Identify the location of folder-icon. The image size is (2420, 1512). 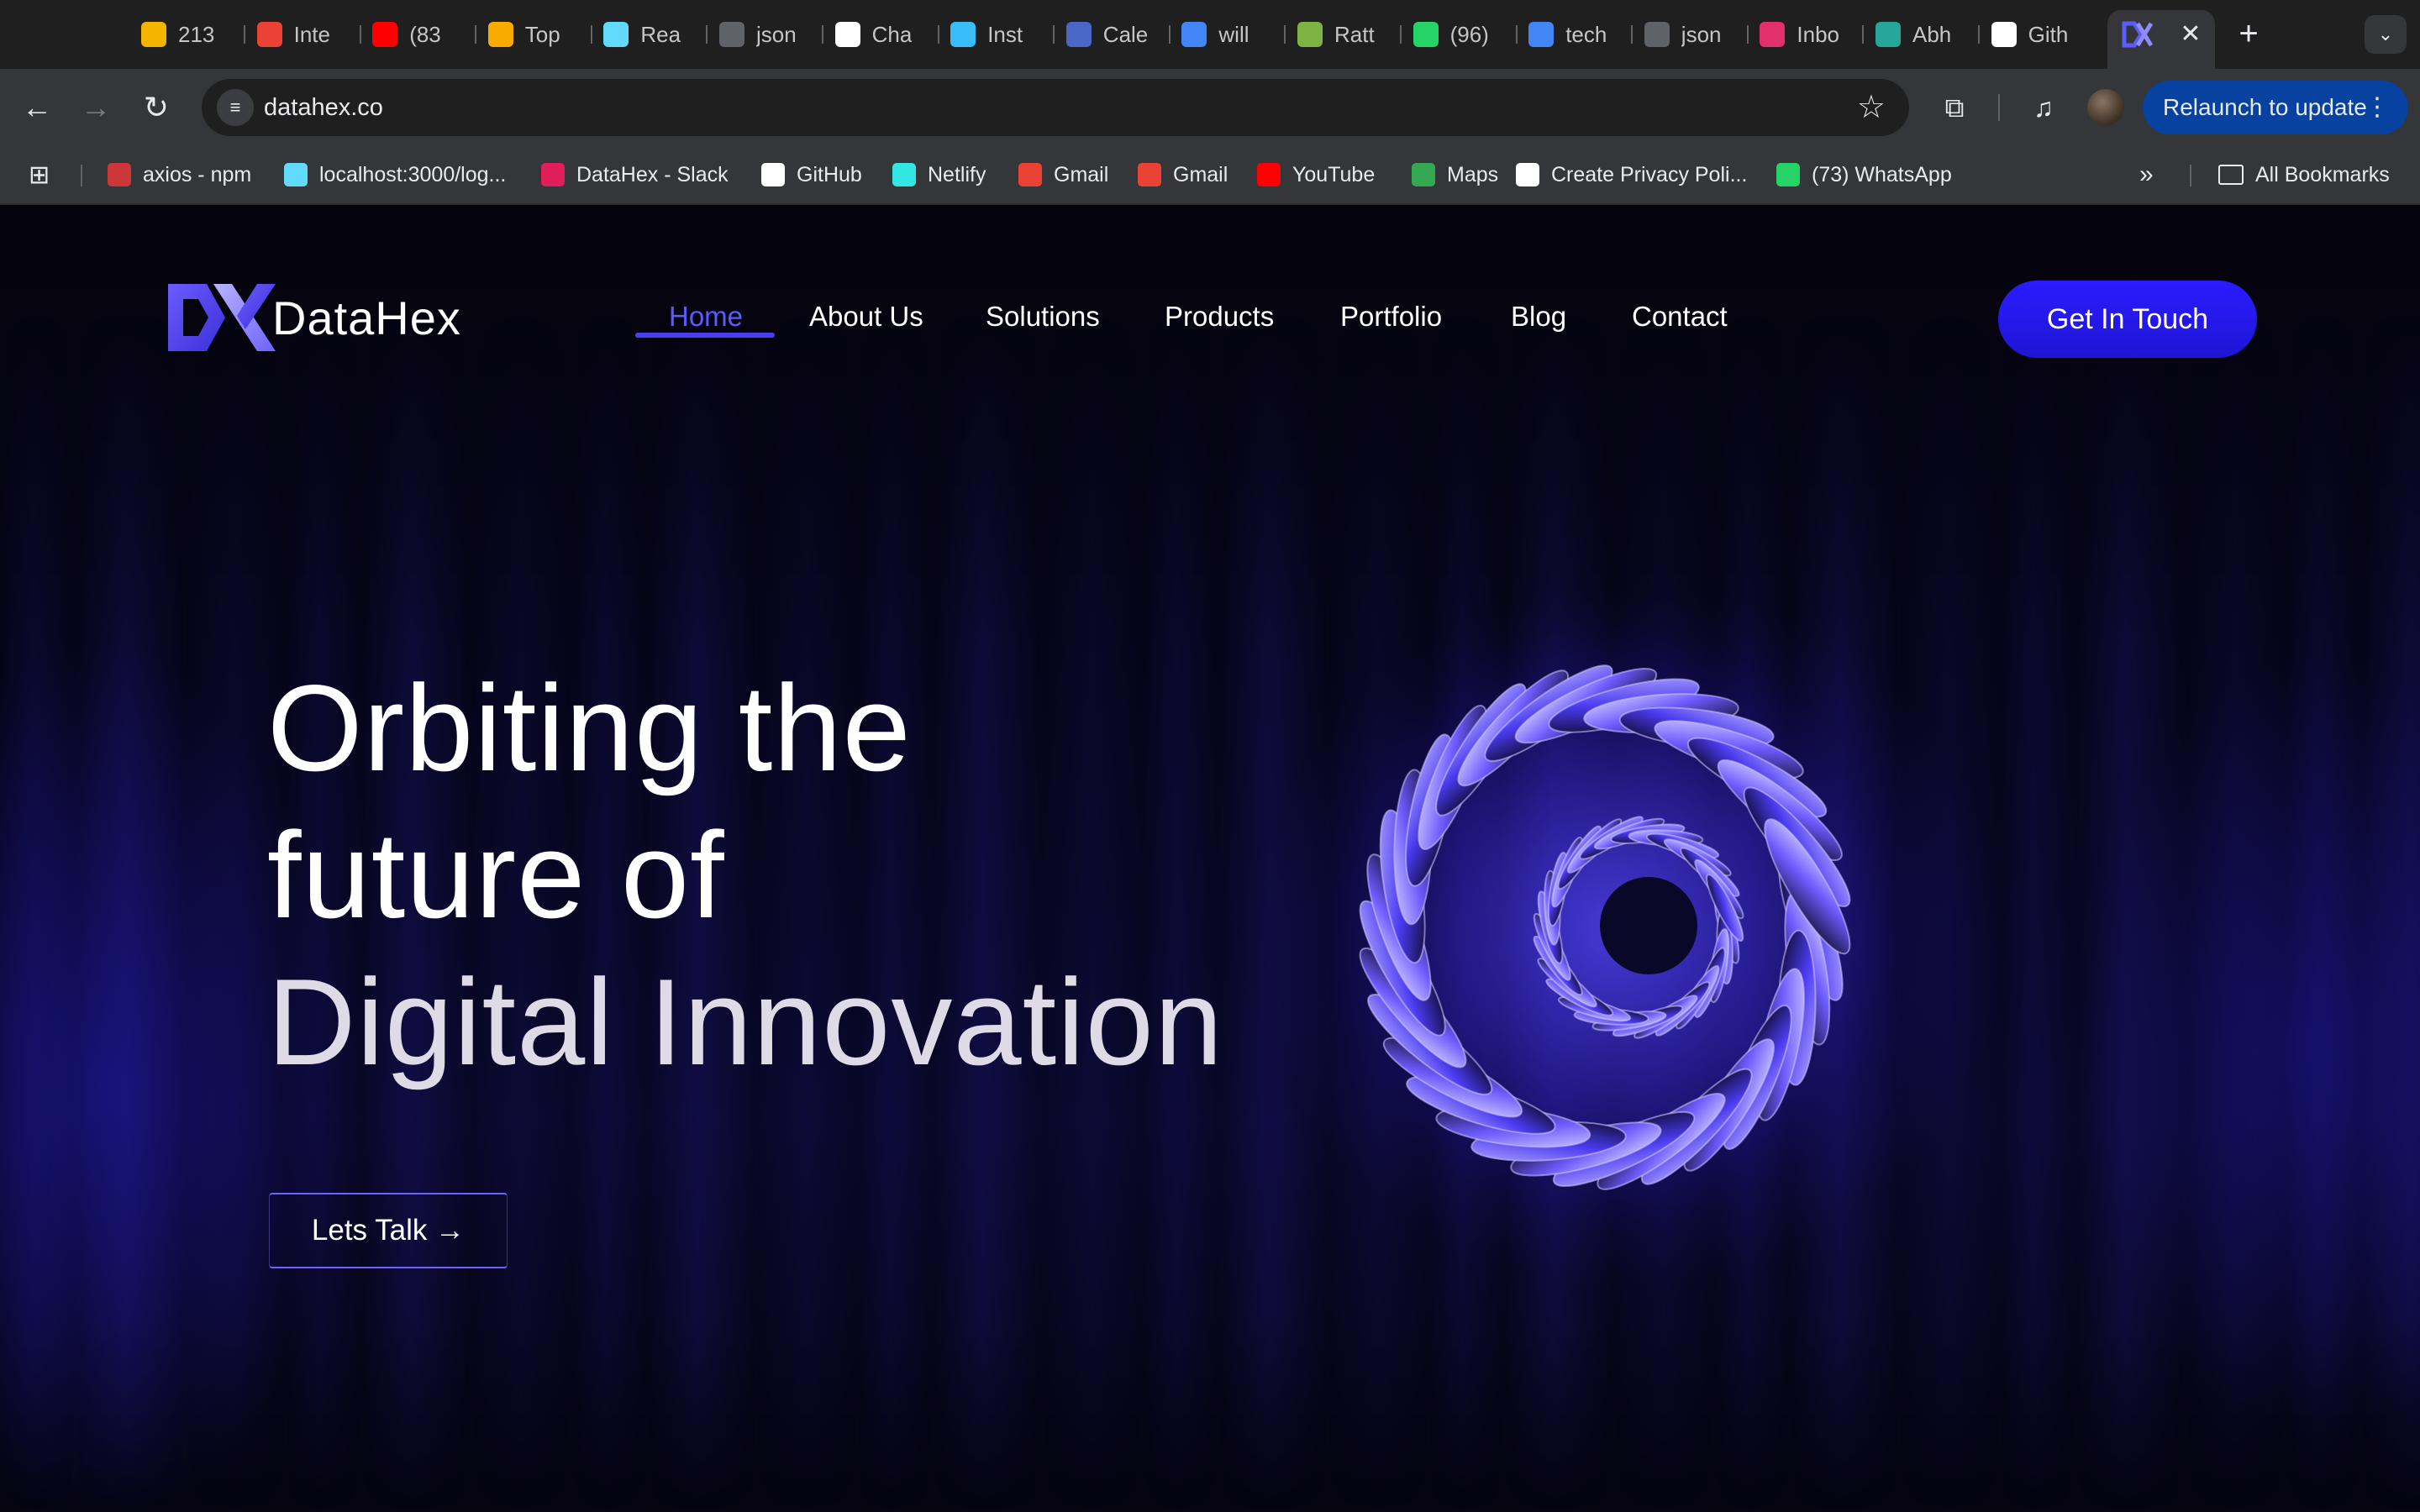
(2231, 175).